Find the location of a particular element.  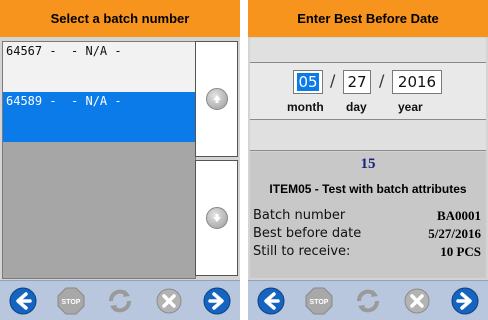

scroll-controls is located at coordinates (216, 159).